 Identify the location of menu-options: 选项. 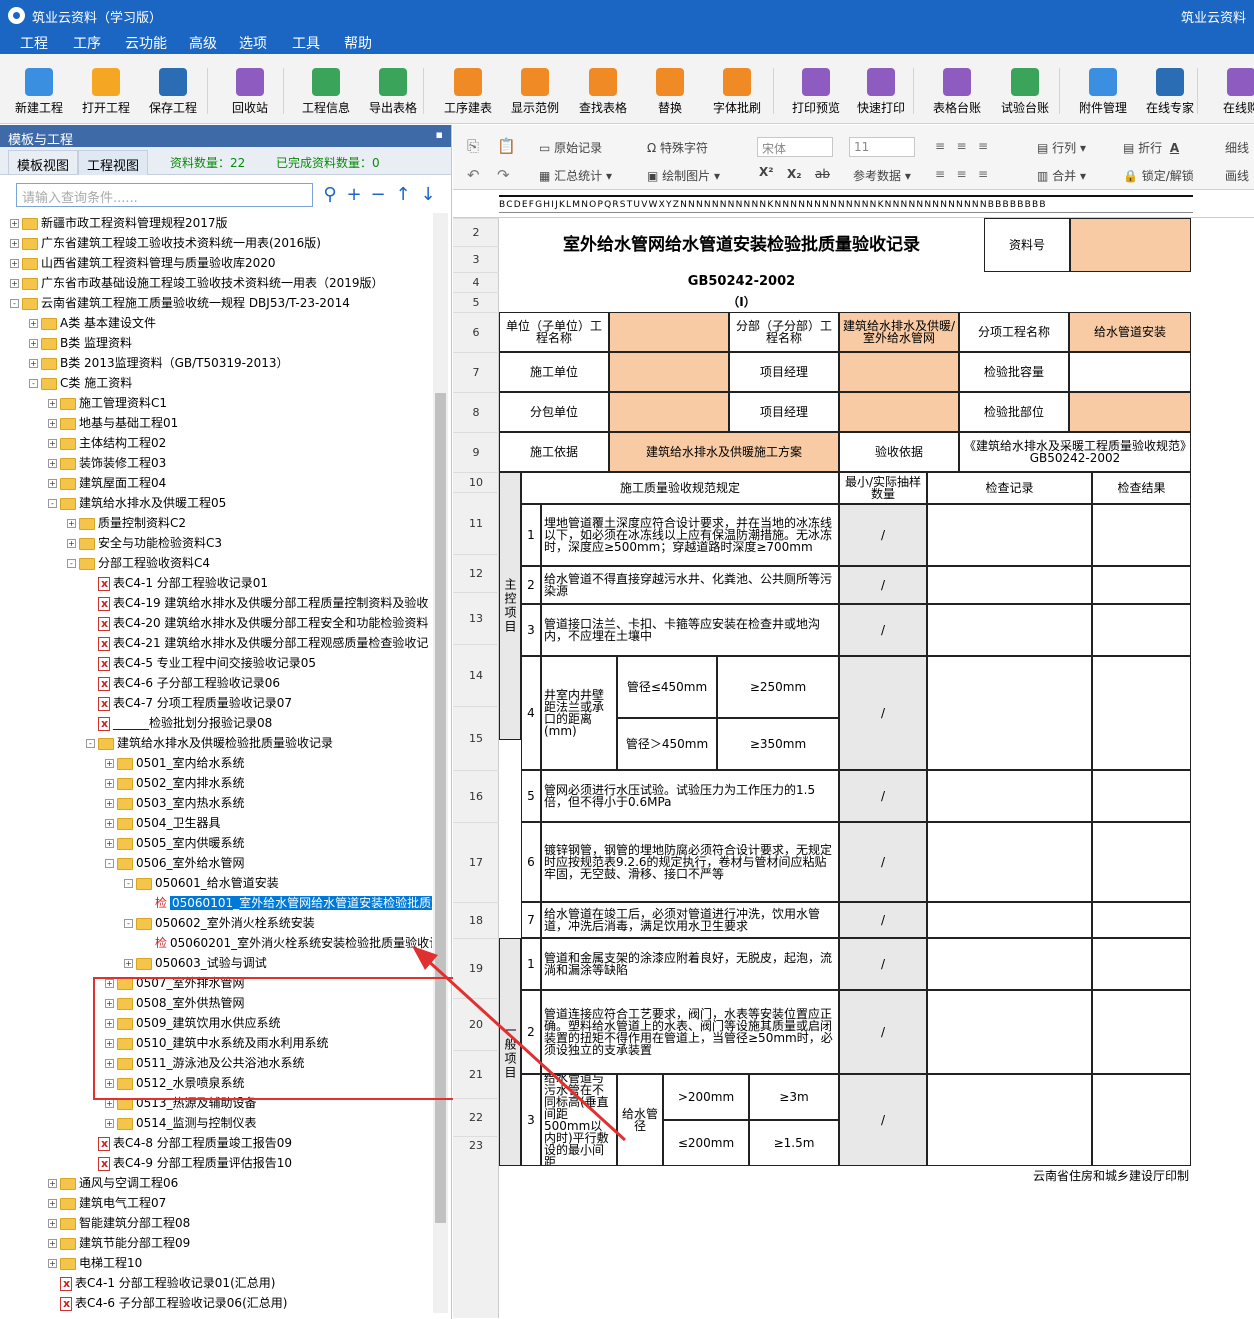
(253, 43).